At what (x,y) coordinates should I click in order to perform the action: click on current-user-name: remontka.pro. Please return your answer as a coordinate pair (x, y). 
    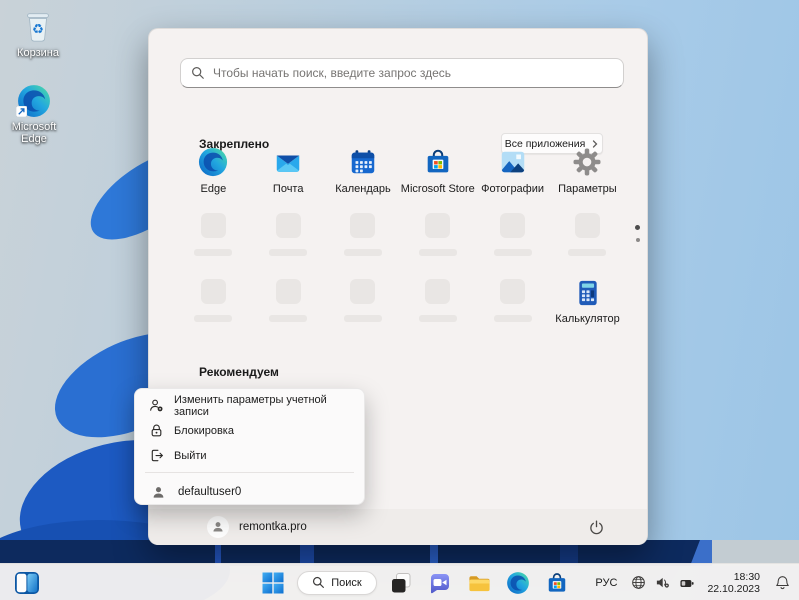
    Looking at the image, I should click on (273, 527).